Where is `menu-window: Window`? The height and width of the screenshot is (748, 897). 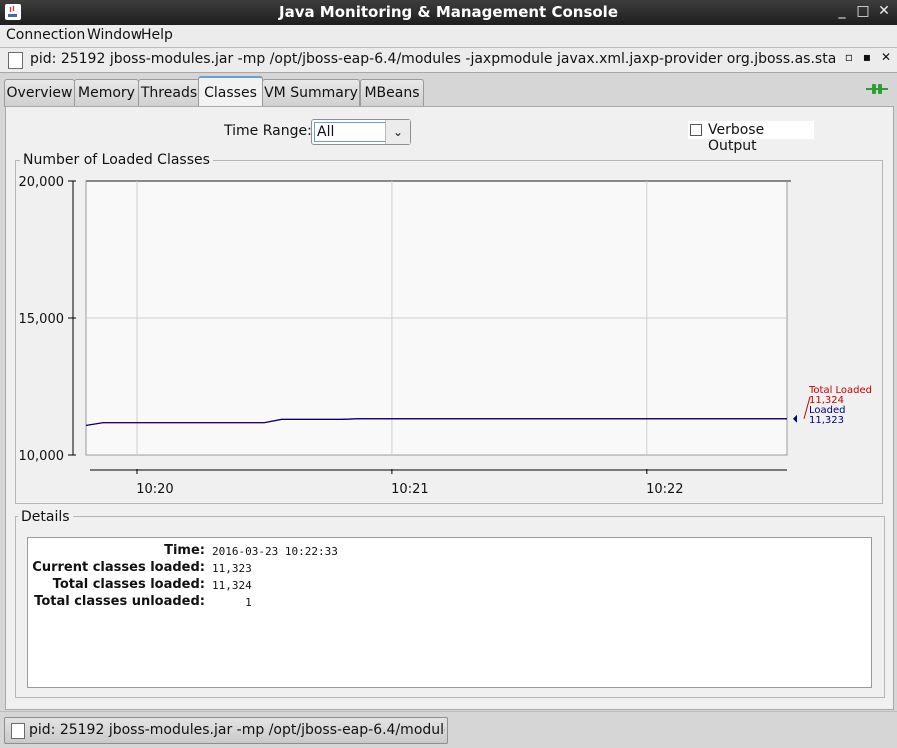 menu-window: Window is located at coordinates (114, 35).